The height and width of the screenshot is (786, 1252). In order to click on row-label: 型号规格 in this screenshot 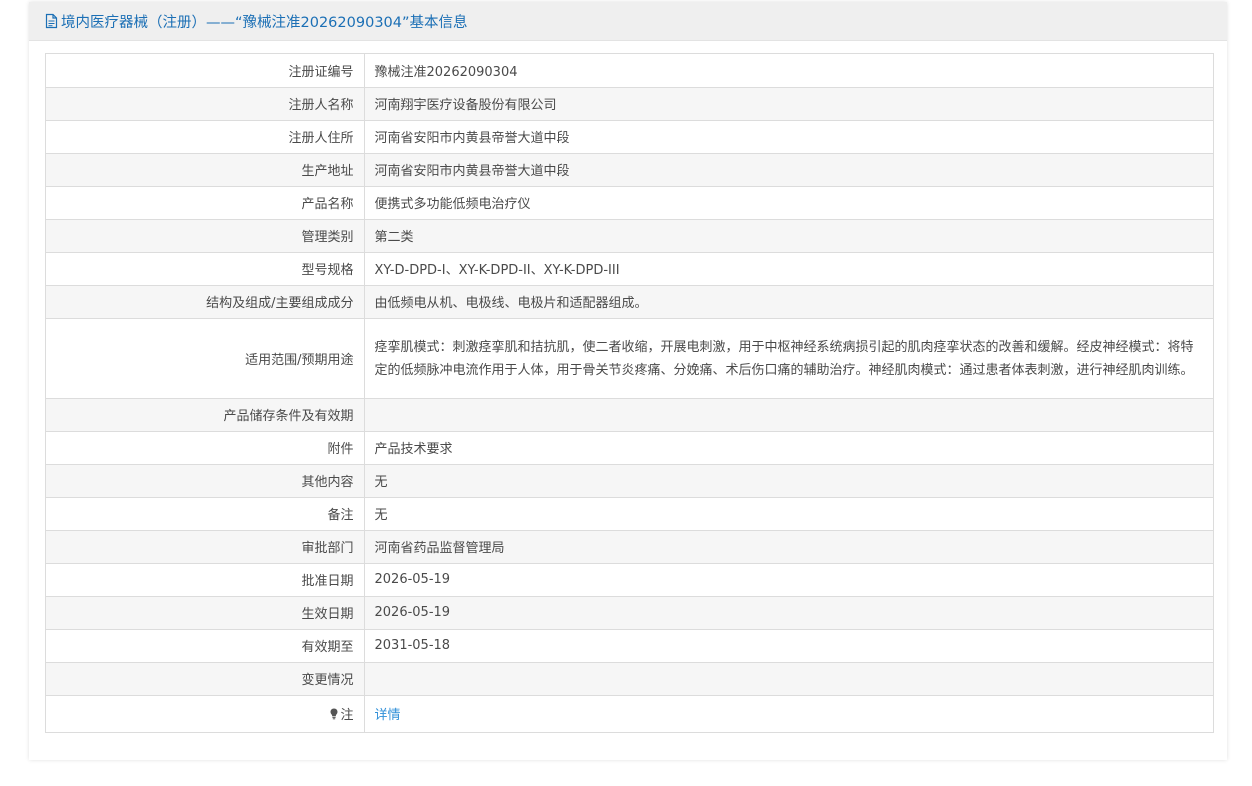, I will do `click(205, 269)`.